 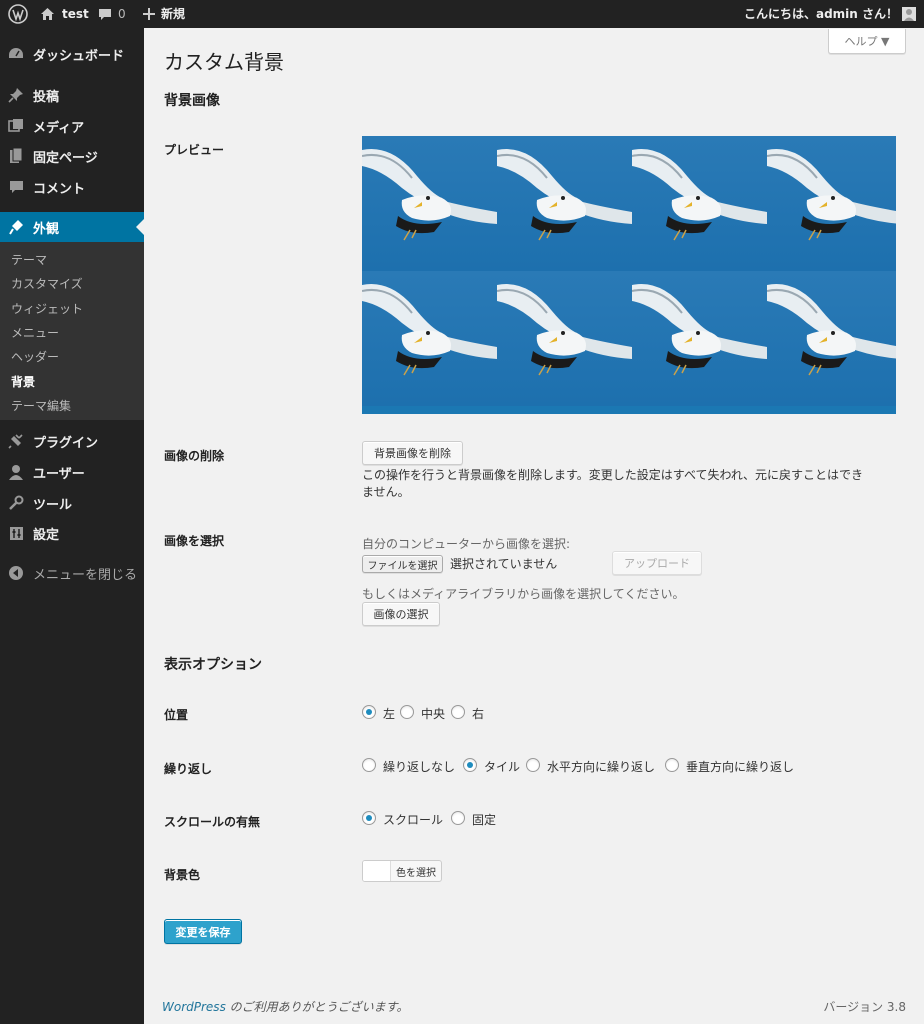 What do you see at coordinates (46, 97) in the screenshot?
I see `menu-label: 投稿` at bounding box center [46, 97].